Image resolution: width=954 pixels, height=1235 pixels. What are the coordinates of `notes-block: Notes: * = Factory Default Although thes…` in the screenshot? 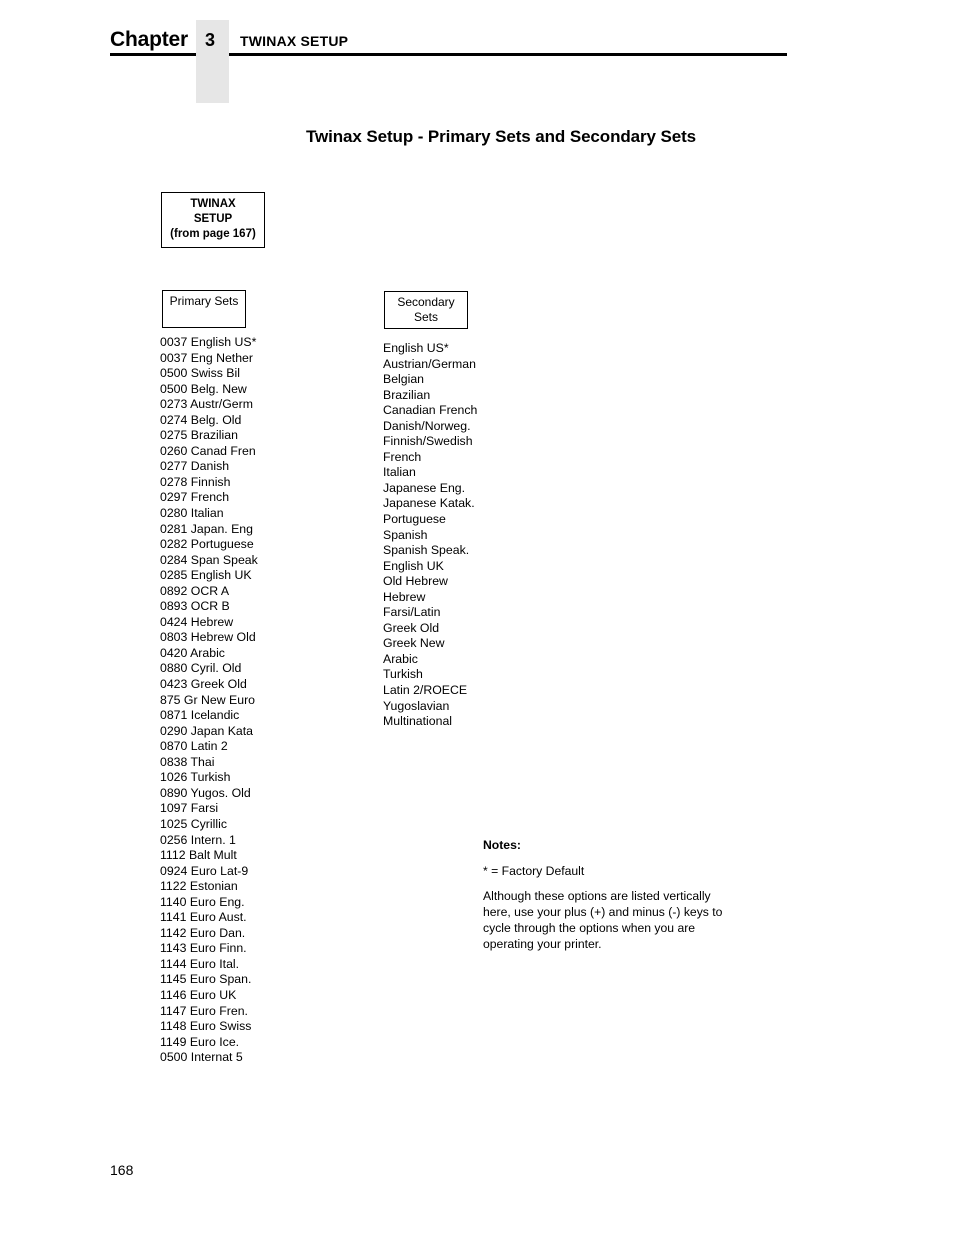 It's located at (603, 895).